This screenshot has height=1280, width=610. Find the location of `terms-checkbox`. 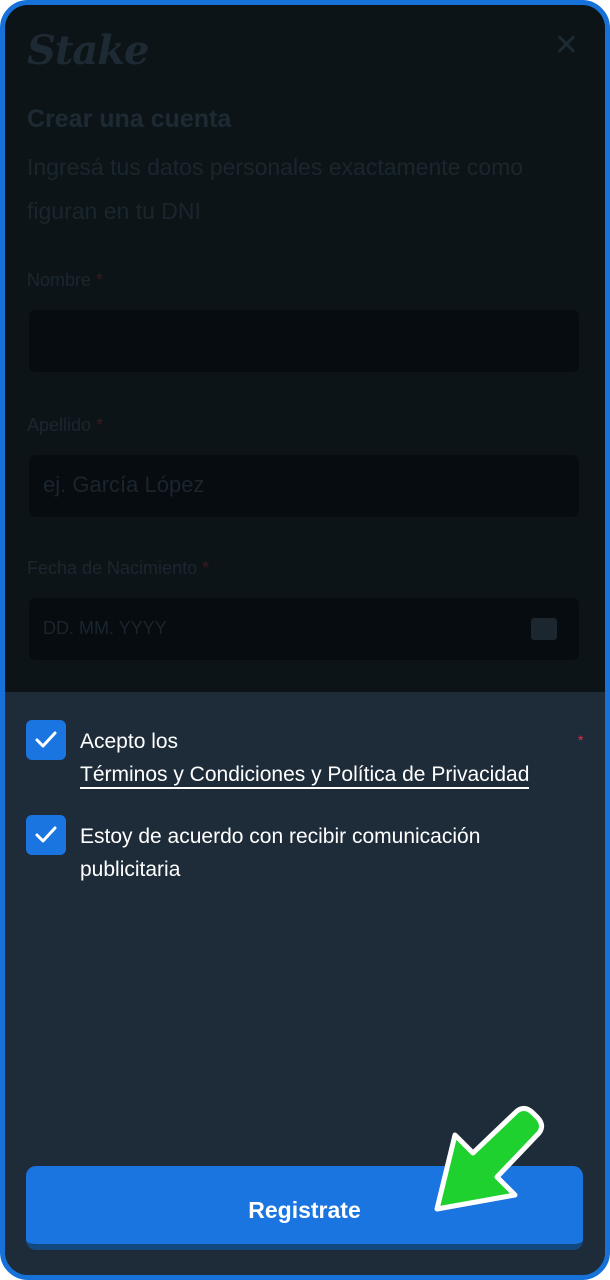

terms-checkbox is located at coordinates (46, 740).